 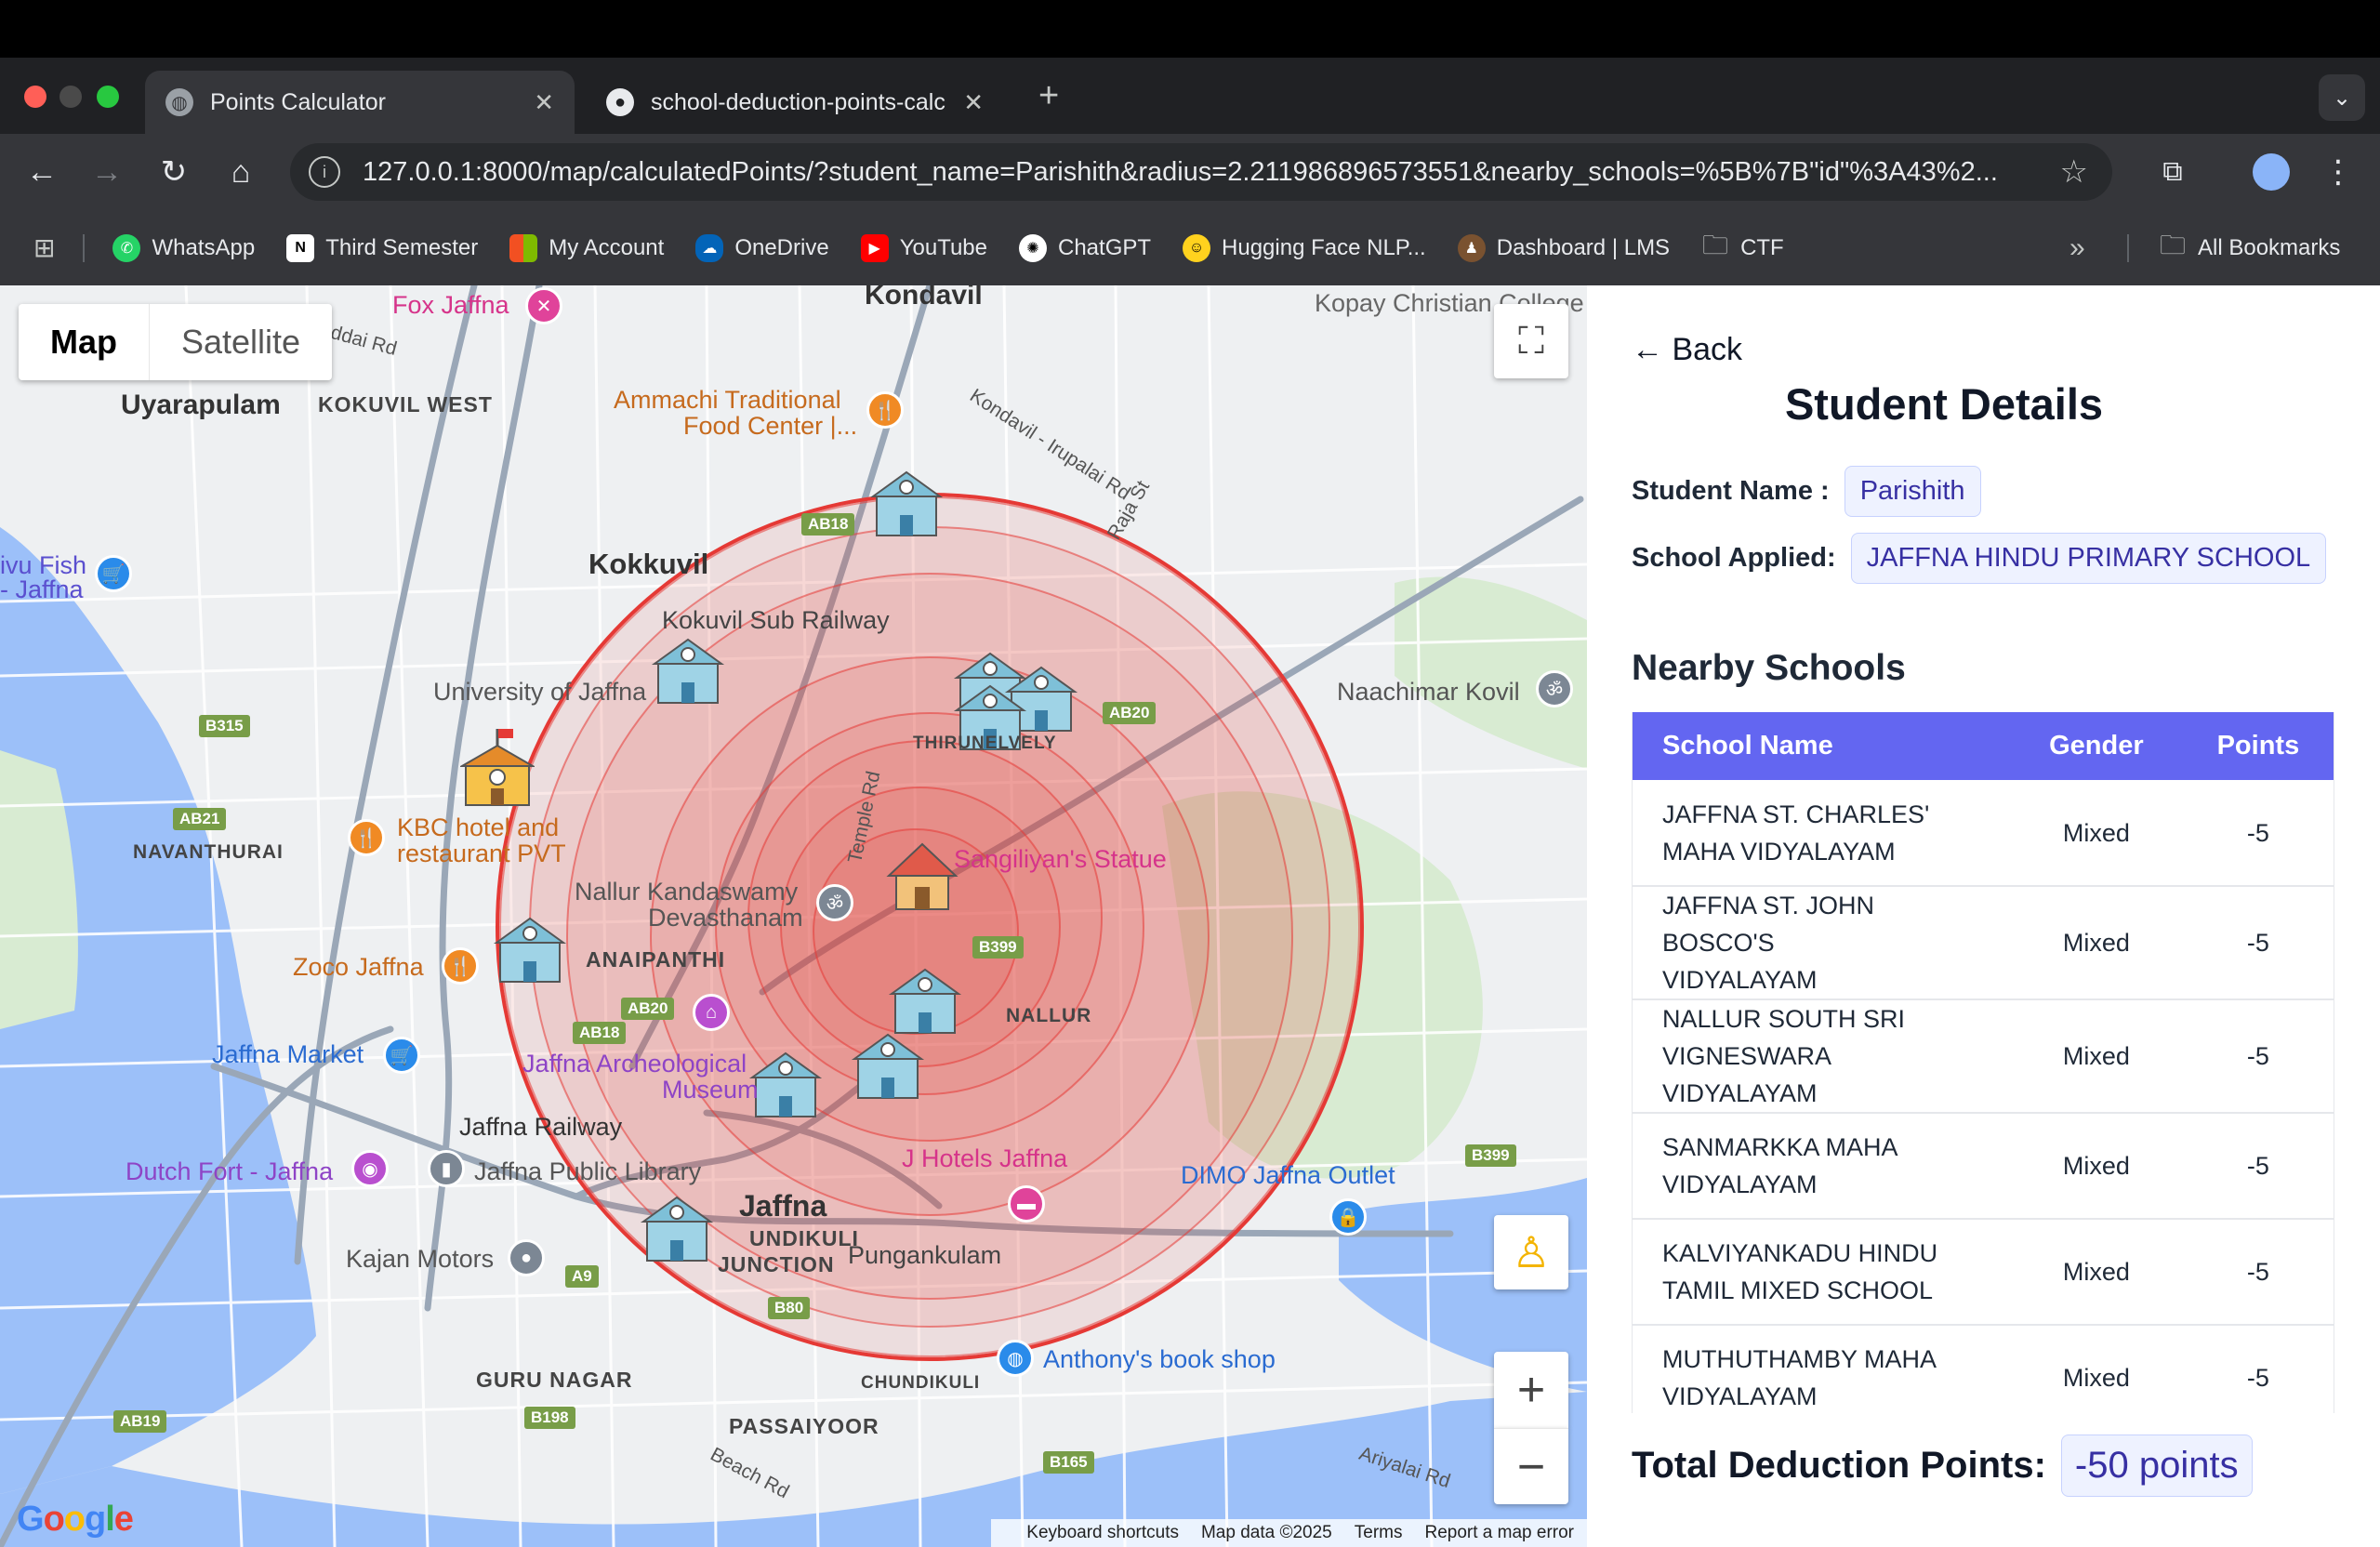 I want to click on road-badge: AB19, so click(x=140, y=1421).